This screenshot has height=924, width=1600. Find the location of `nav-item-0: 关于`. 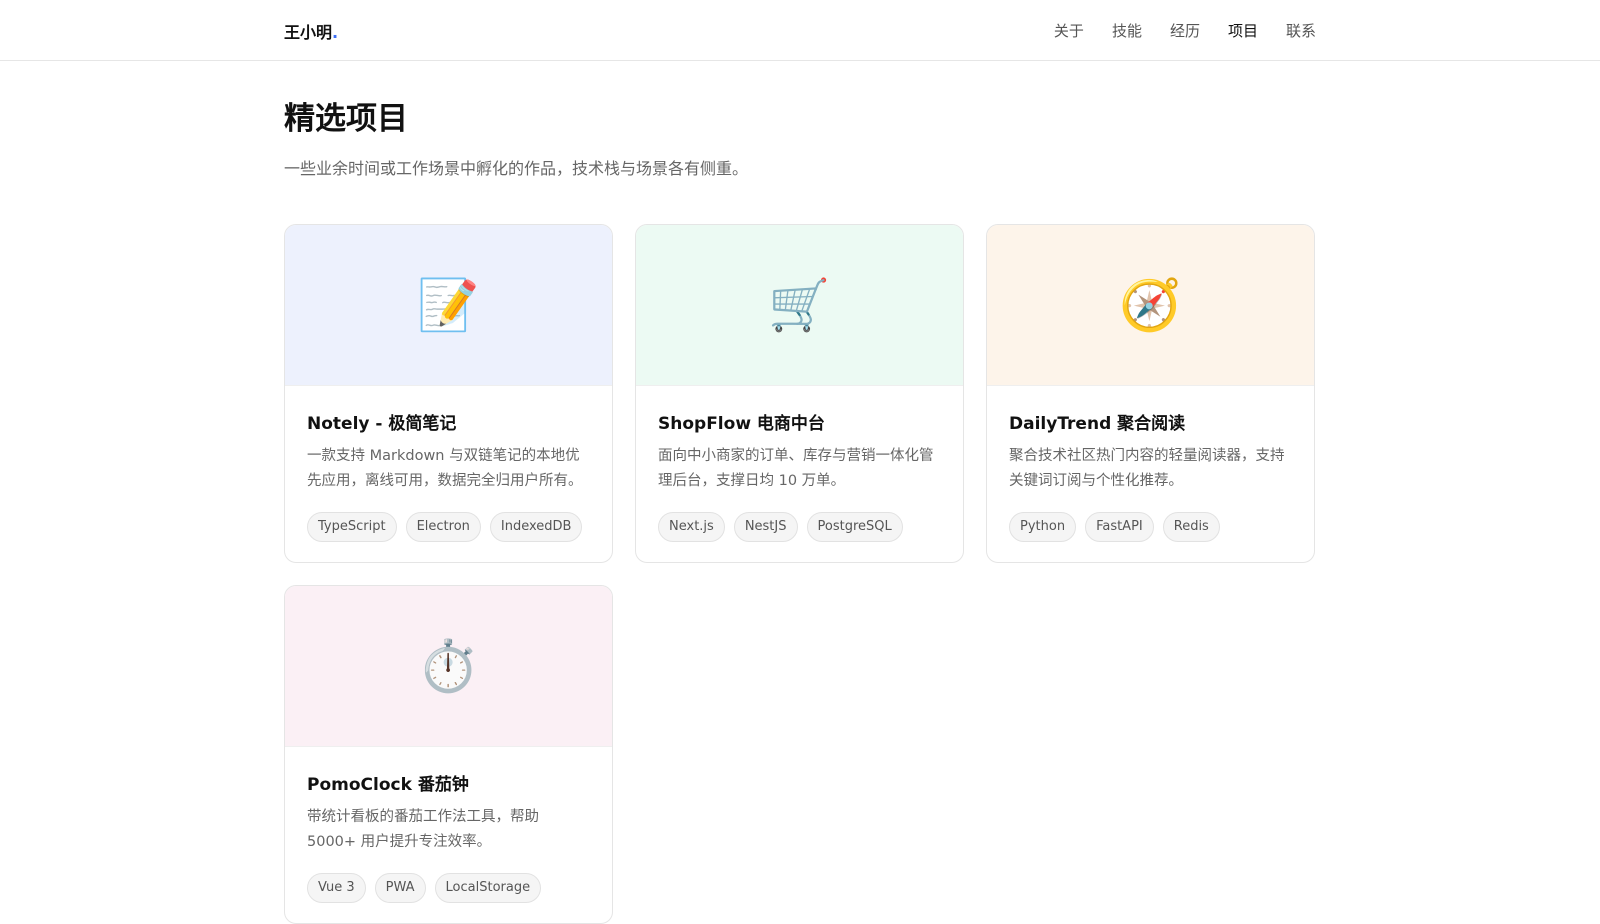

nav-item-0: 关于 is located at coordinates (1069, 30).